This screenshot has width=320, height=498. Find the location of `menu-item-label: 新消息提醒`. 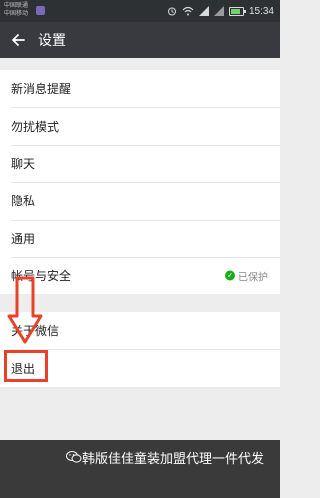

menu-item-label: 新消息提醒 is located at coordinates (41, 89).